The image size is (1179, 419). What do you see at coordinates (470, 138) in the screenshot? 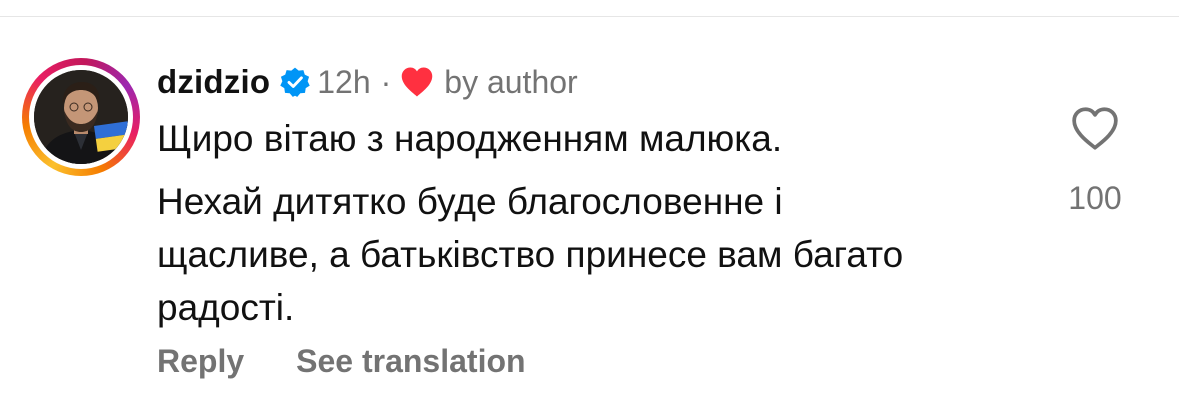
I see `comment-paragraph: Щиро вітаю з народженням малюка.` at bounding box center [470, 138].